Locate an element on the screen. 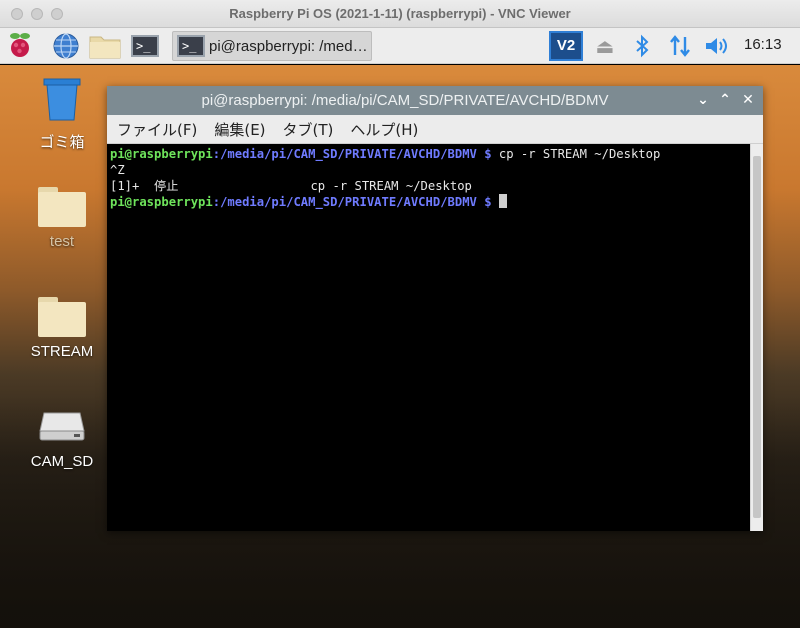  desktop-icon-test: test is located at coordinates (62, 218).